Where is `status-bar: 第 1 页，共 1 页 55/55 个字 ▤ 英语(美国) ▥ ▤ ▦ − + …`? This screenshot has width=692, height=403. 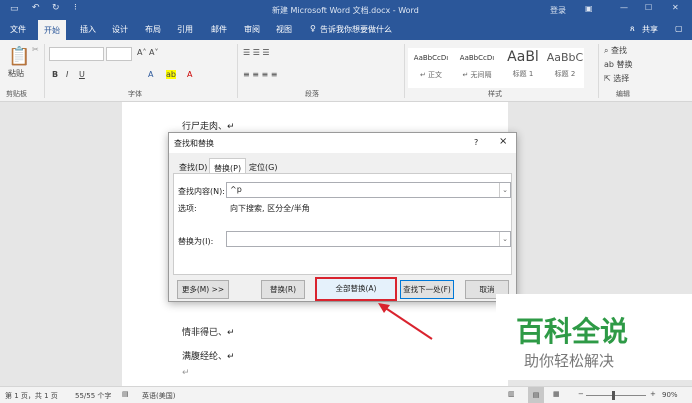 status-bar: 第 1 页，共 1 页 55/55 个字 ▤ 英语(美国) ▥ ▤ ▦ − + … is located at coordinates (346, 394).